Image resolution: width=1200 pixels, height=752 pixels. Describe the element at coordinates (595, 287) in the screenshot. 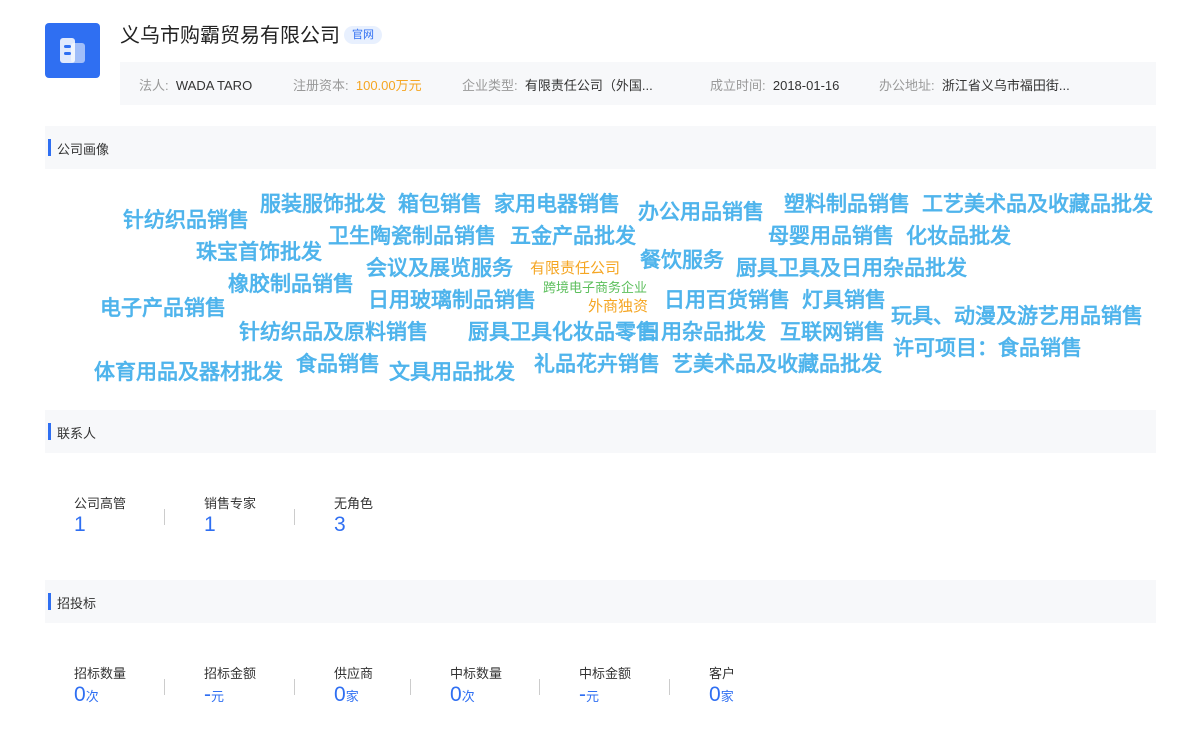

I see `tag-item: 跨境电子商务企业` at that location.